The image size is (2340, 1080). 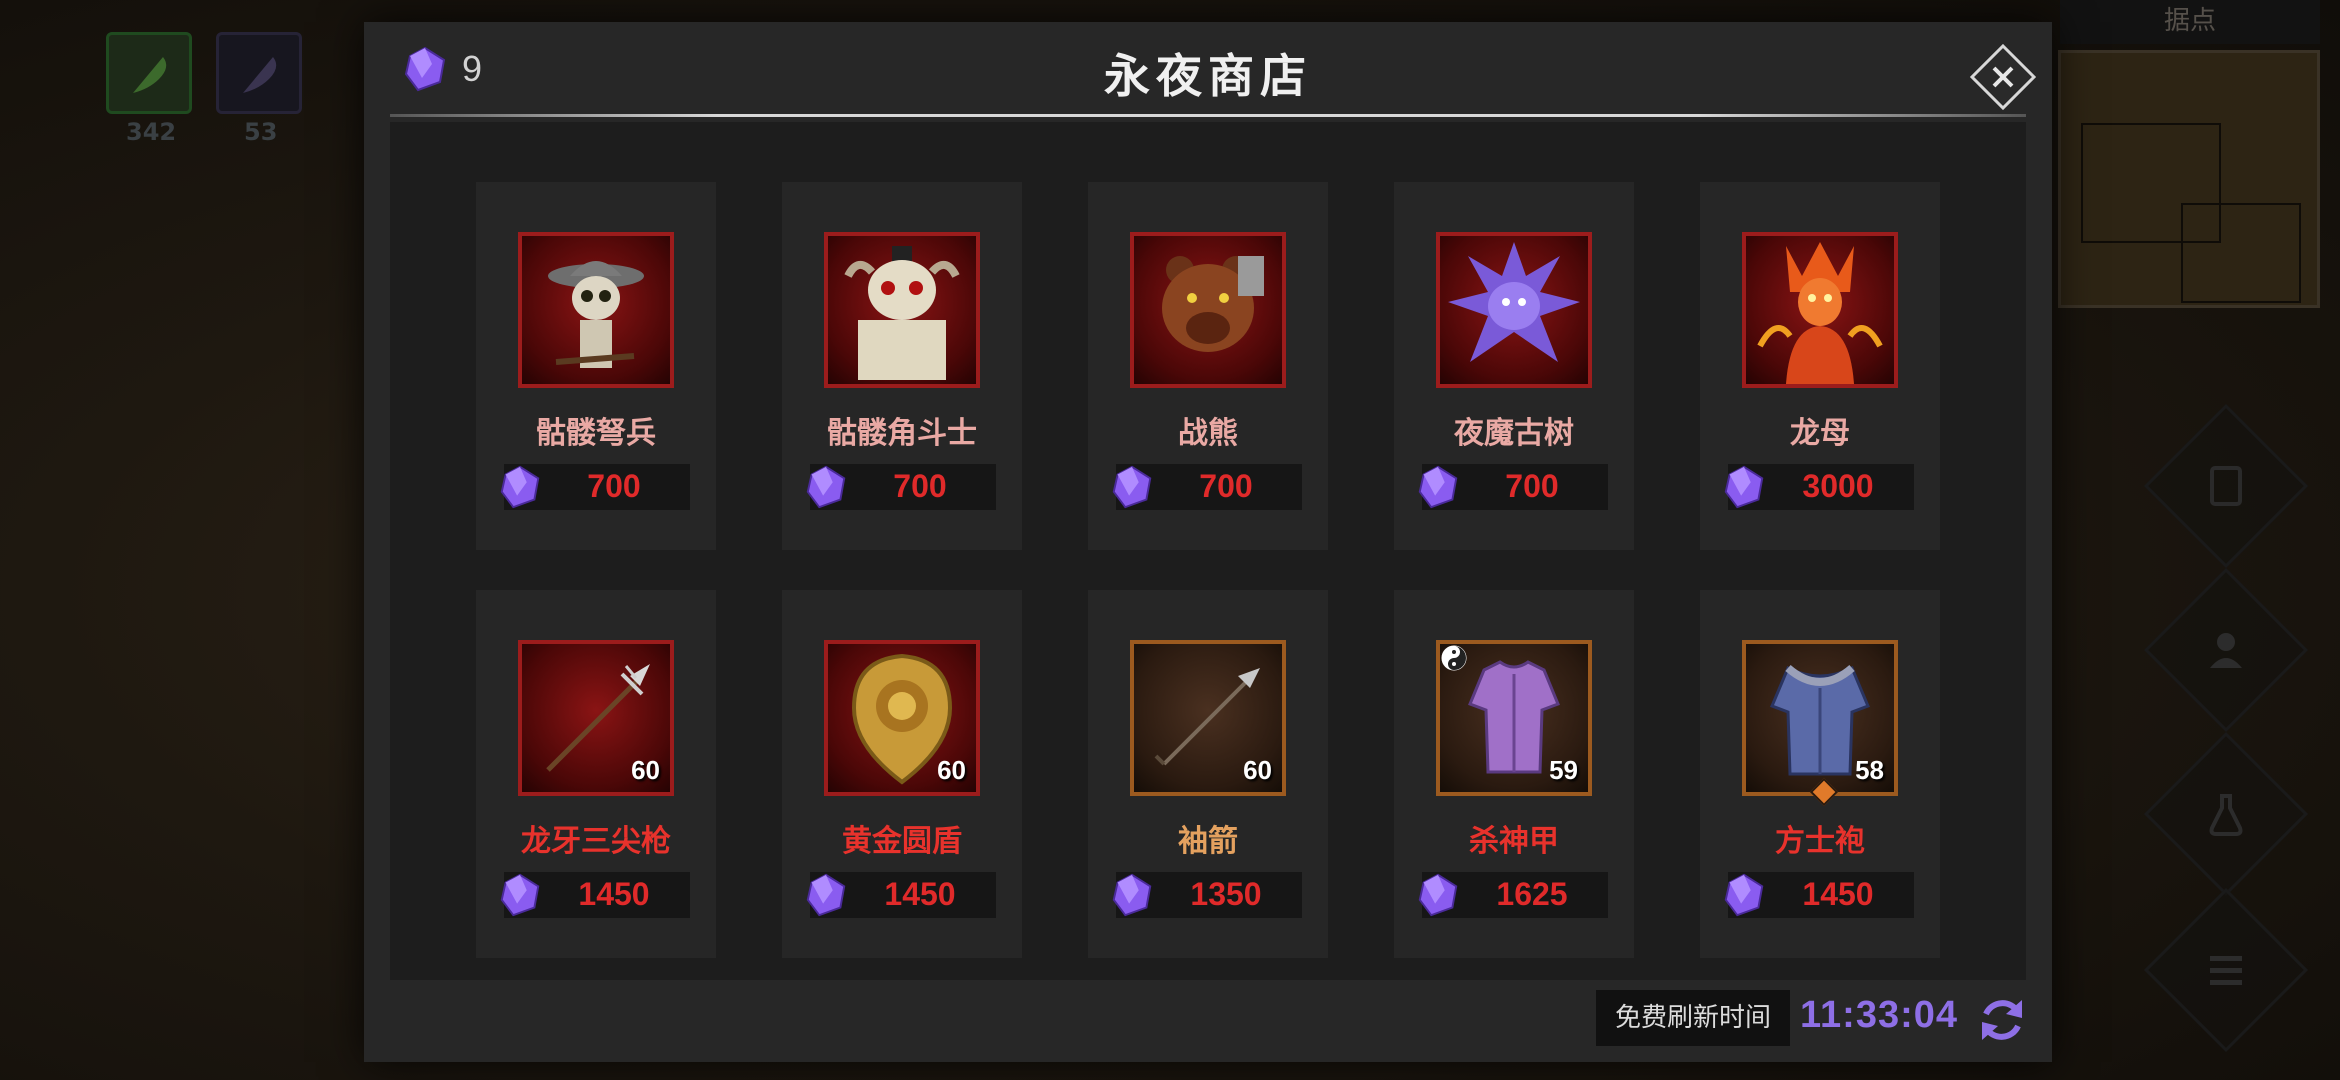 I want to click on price-tag: 1350, so click(x=1207, y=895).